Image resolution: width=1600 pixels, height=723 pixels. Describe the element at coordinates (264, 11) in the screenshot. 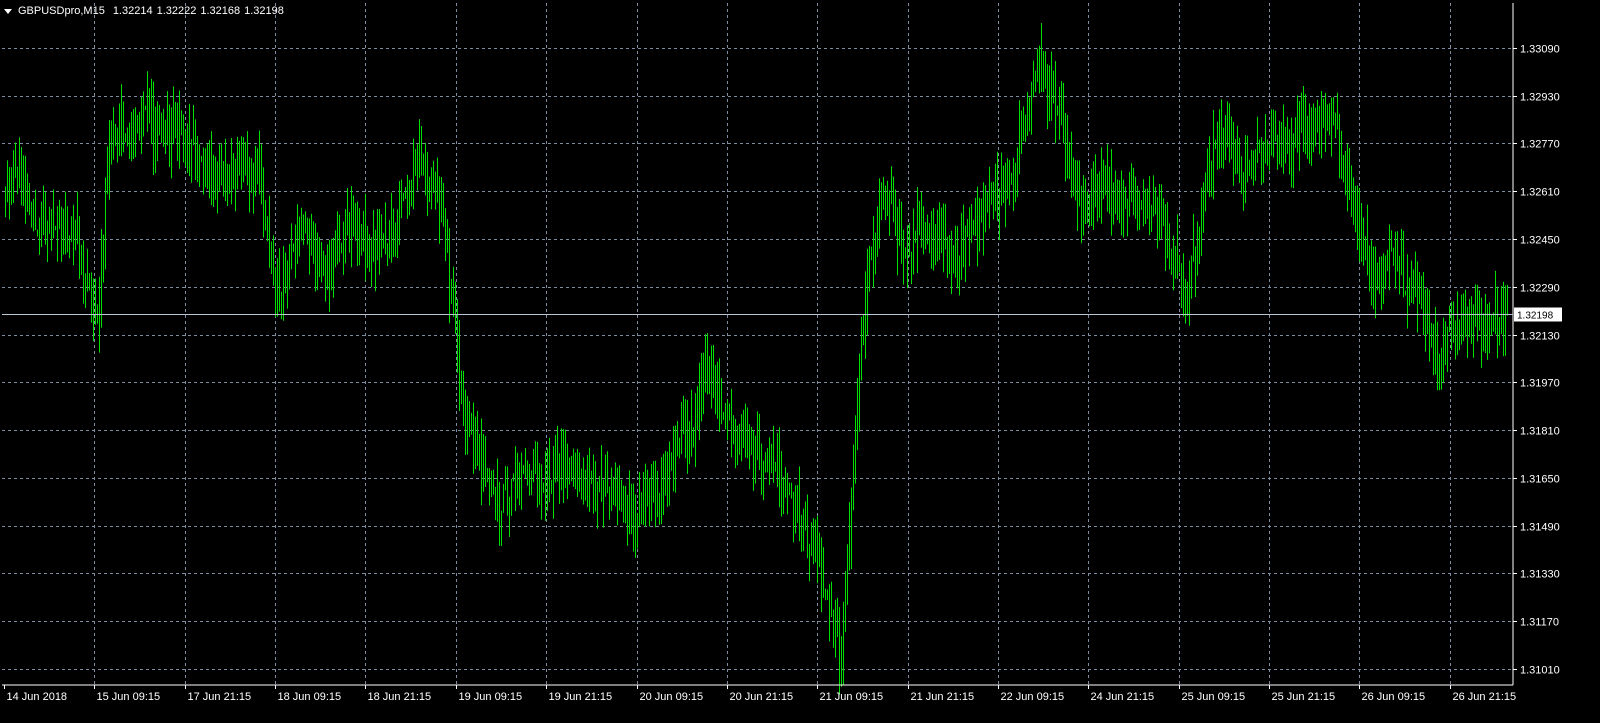

I see `close-price: 1.32198` at that location.